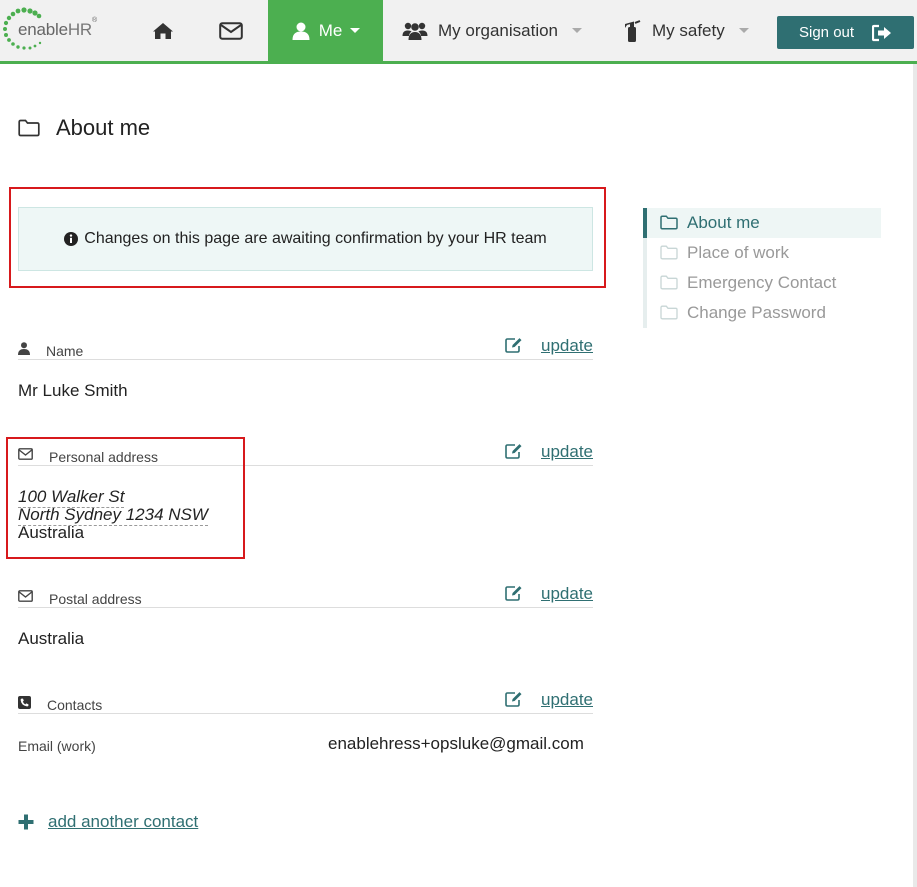 The image size is (917, 887). What do you see at coordinates (633, 30) in the screenshot?
I see `fire-extinguisher-icon` at bounding box center [633, 30].